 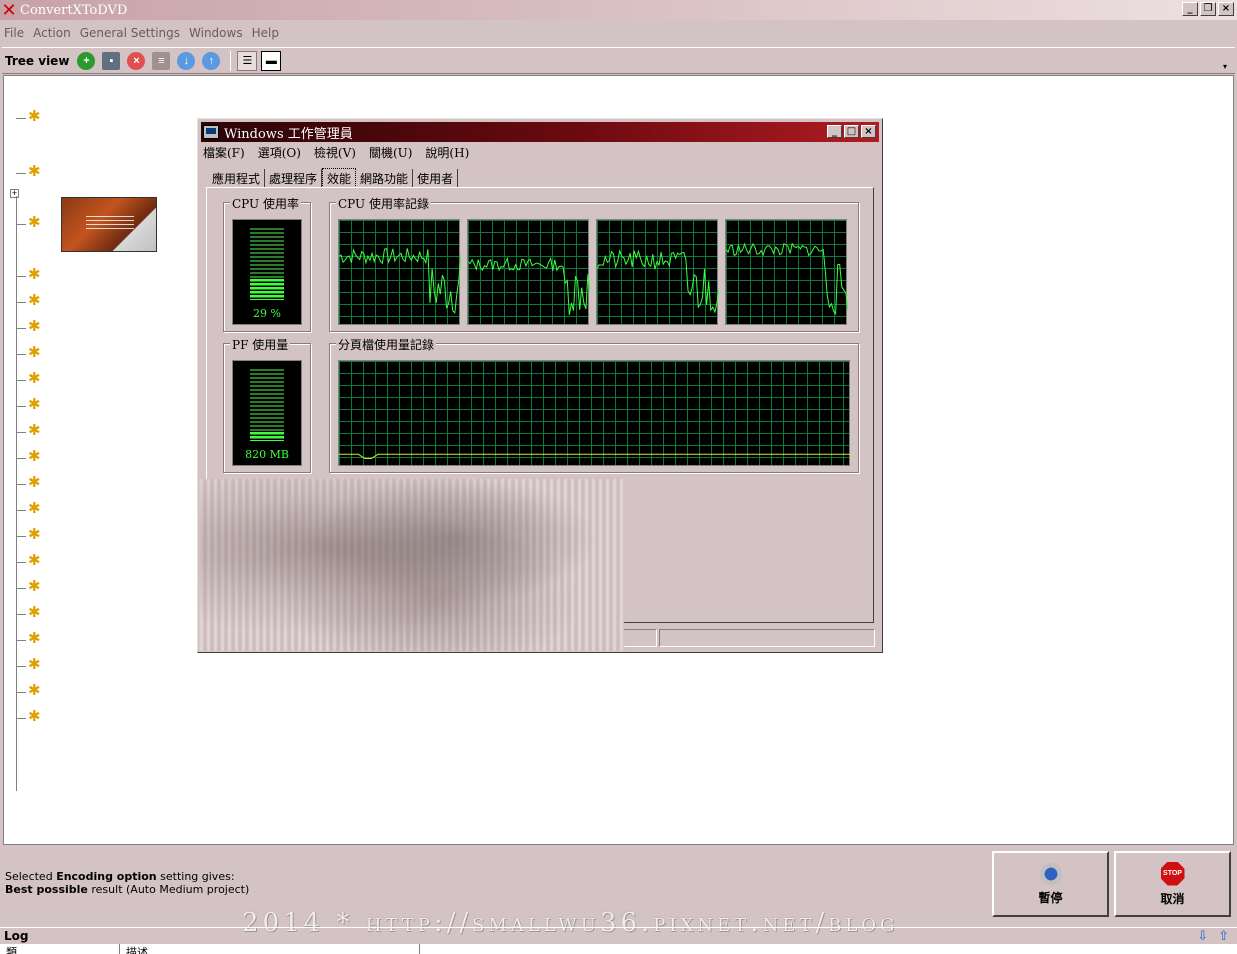 What do you see at coordinates (247, 60) in the screenshot?
I see `list-view-icon: ☰` at bounding box center [247, 60].